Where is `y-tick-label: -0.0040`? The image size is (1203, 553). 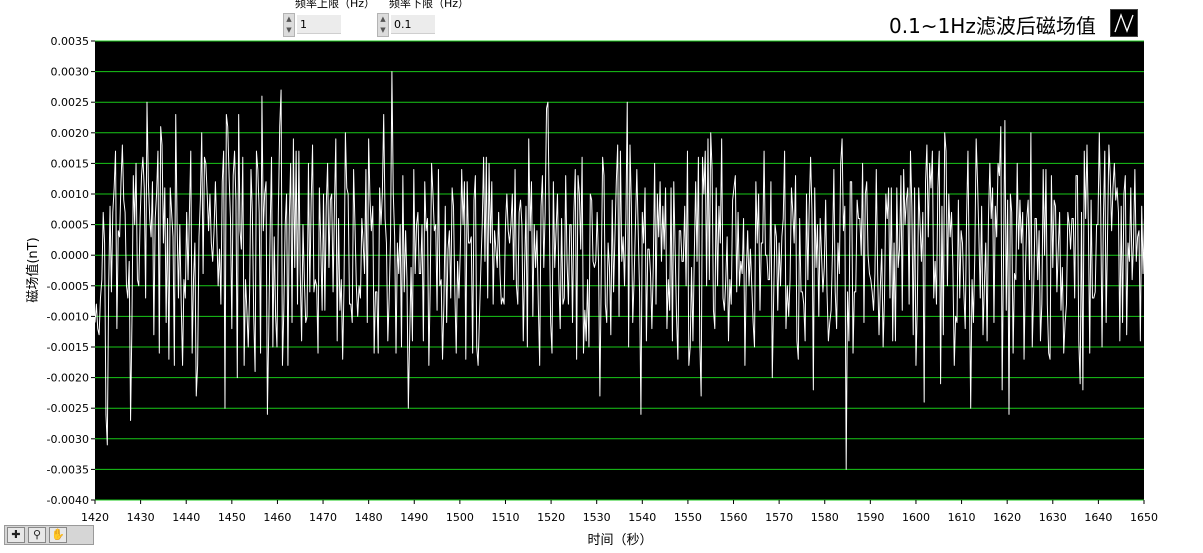
y-tick-label: -0.0040 is located at coordinates (68, 500).